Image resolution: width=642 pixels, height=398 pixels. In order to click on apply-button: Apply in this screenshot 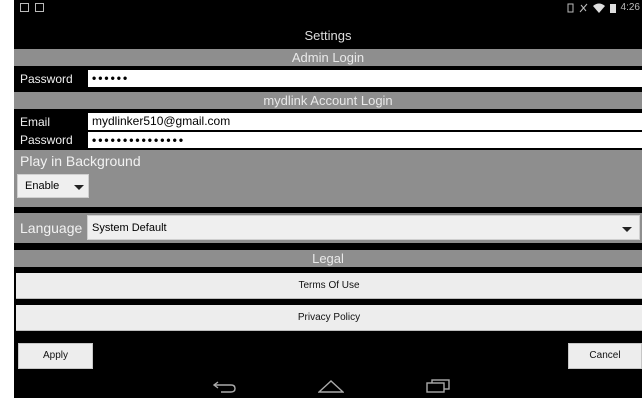, I will do `click(55, 356)`.